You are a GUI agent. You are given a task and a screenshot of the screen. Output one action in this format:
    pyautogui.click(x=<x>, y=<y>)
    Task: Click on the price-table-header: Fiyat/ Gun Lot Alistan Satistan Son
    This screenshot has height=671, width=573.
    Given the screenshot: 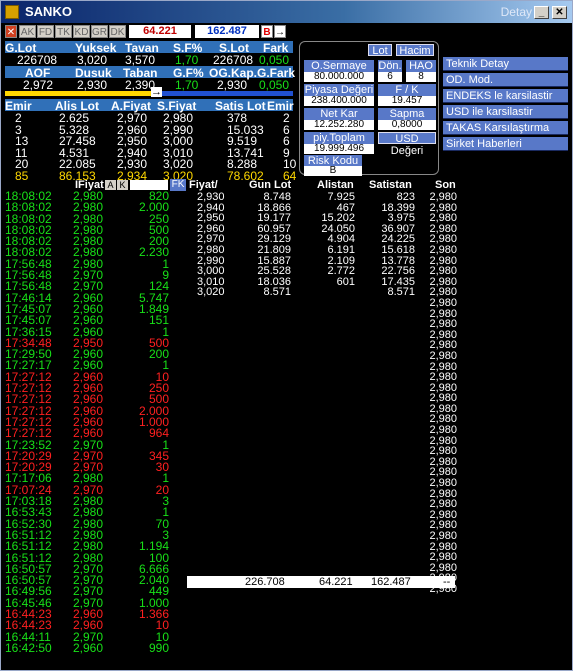 What is the action you would take?
    pyautogui.click(x=321, y=185)
    